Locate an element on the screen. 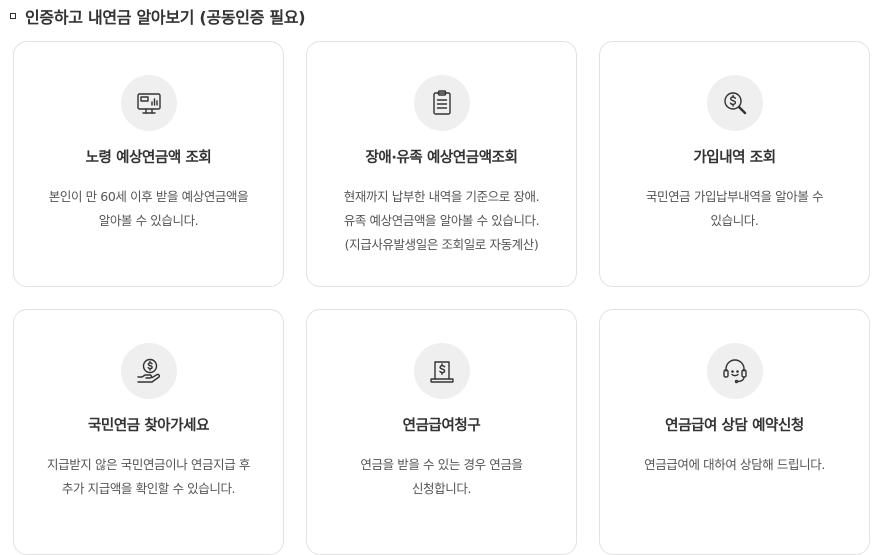  card-title: 국민연금 찾아가세요 is located at coordinates (148, 426).